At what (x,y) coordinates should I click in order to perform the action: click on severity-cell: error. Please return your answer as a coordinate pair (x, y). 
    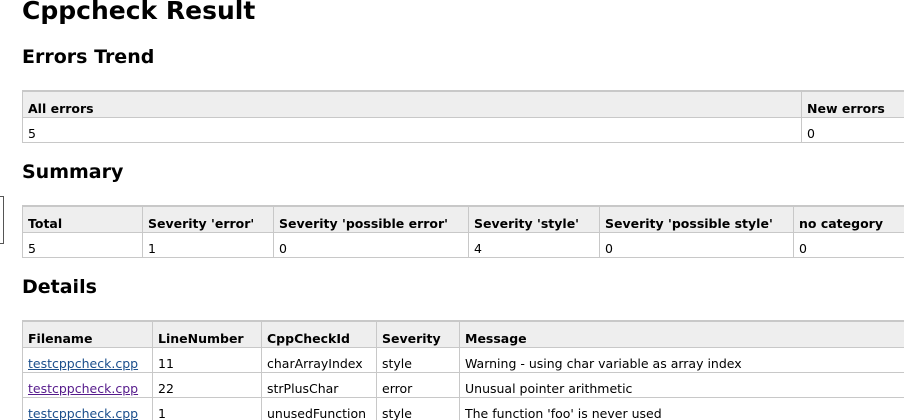
    Looking at the image, I should click on (418, 385).